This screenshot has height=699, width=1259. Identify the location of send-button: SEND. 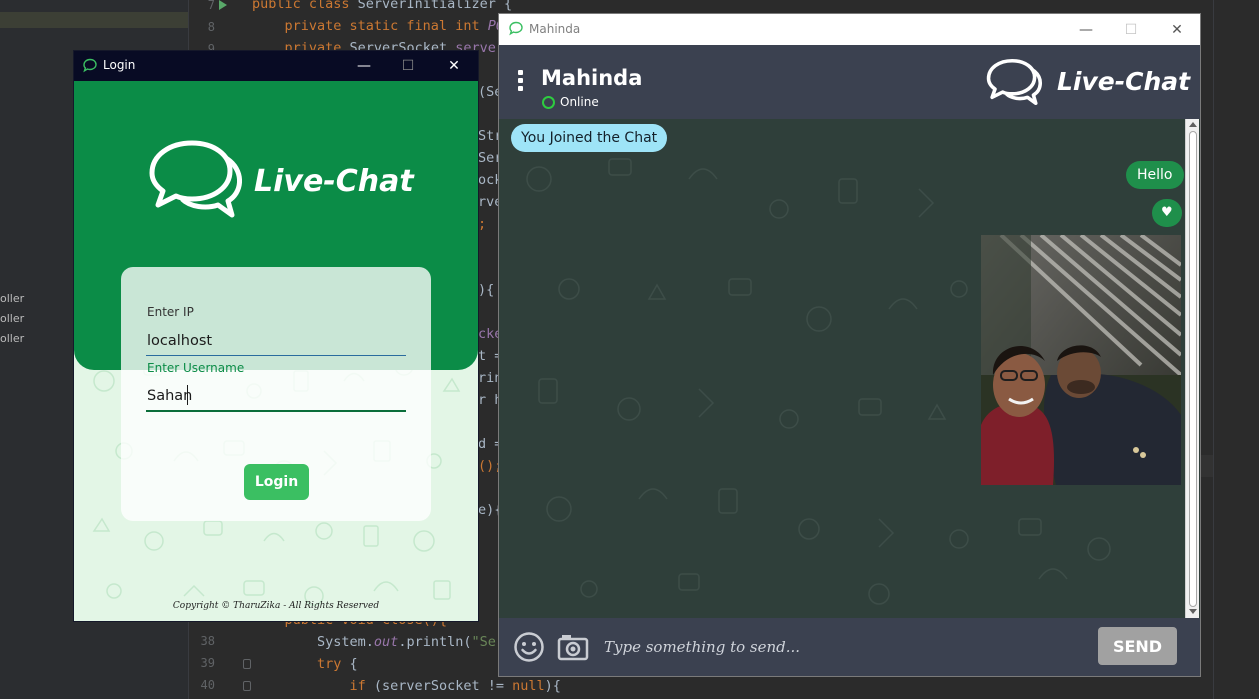
(1137, 646).